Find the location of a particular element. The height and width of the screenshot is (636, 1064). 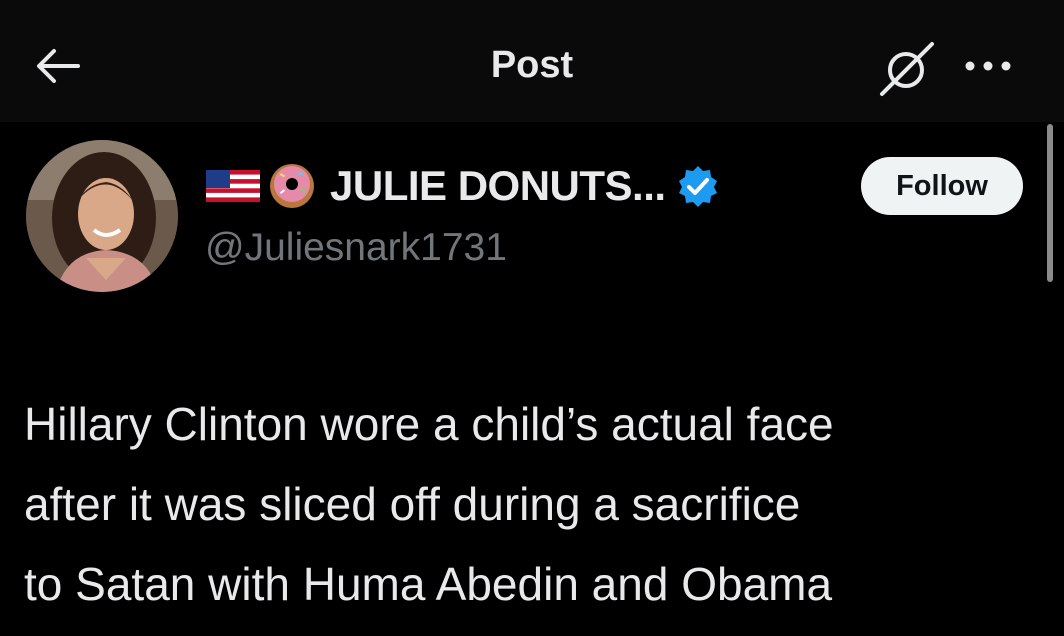

grok-button is located at coordinates (908, 68).